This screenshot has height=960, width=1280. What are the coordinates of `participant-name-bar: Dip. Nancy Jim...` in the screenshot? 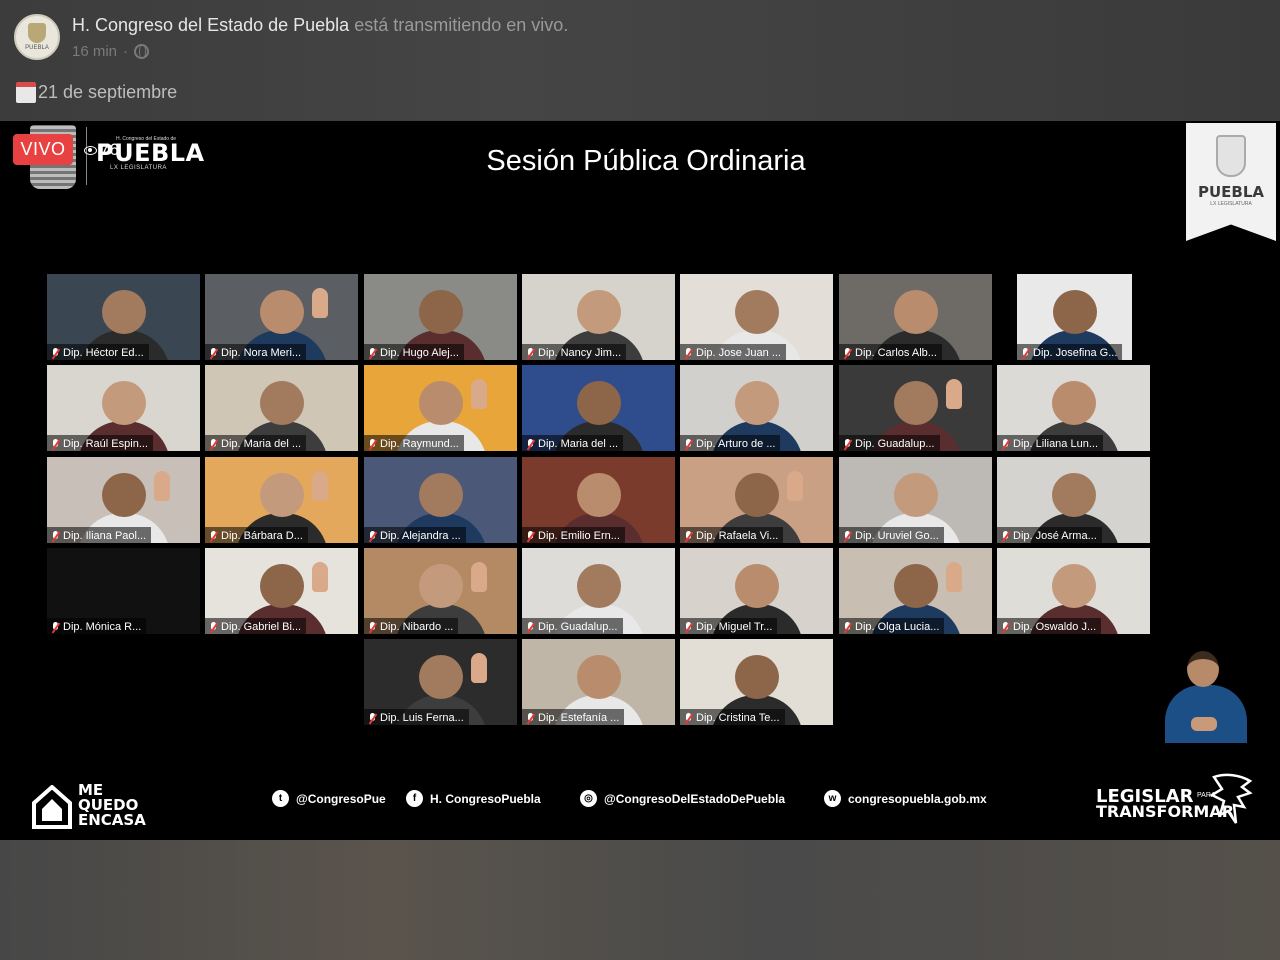 It's located at (574, 352).